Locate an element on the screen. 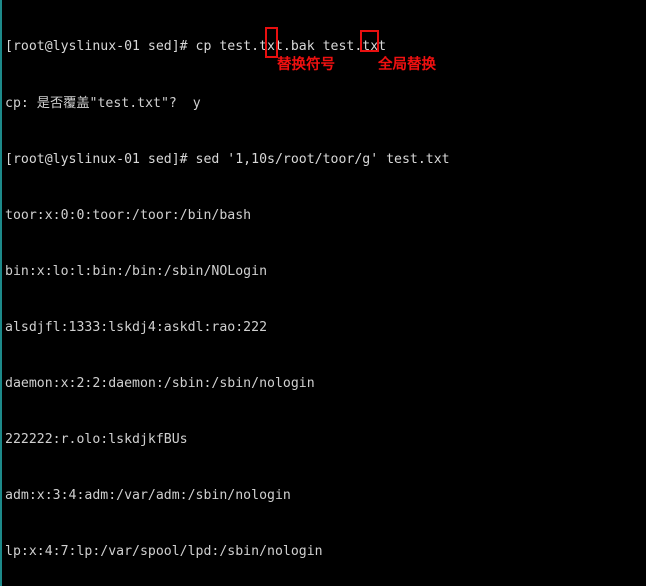  terminal-line: alsdjfl:1333:lskdj4:askdl:rao:222 is located at coordinates (136, 327).